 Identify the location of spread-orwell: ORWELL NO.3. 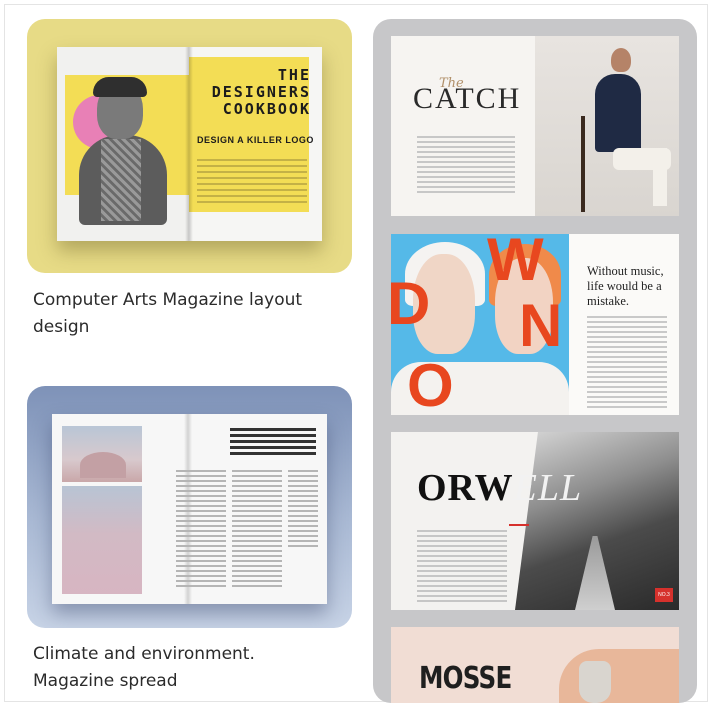
(535, 521).